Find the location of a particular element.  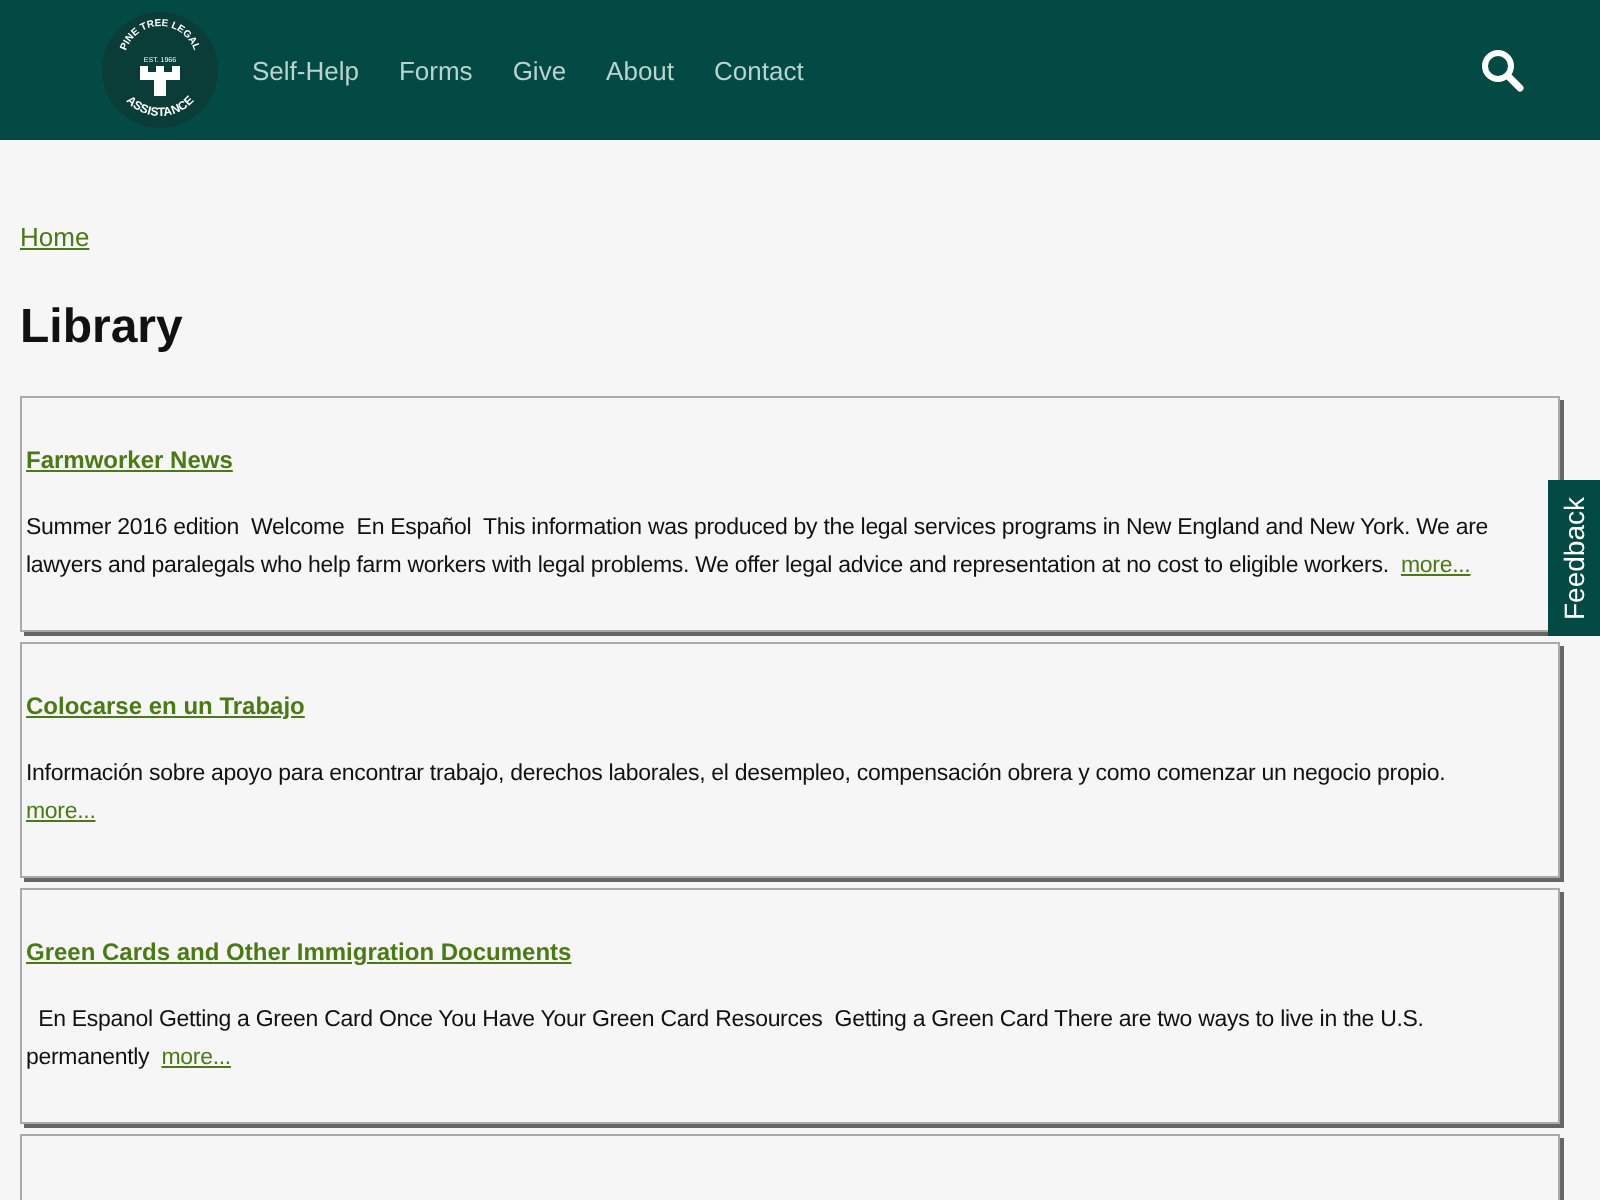

search-icon is located at coordinates (1502, 70).